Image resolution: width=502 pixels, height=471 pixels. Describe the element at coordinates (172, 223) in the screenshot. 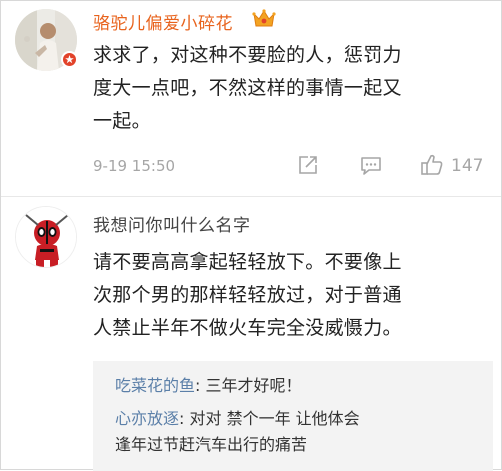

I see `comment-author-name: 我想问你叫什么名字` at that location.